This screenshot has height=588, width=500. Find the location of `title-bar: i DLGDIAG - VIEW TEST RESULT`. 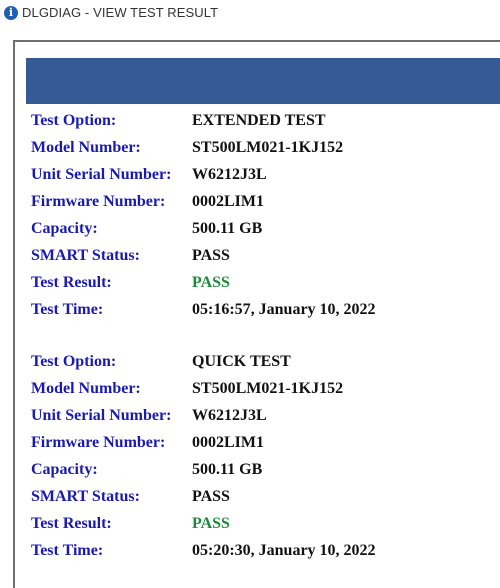

title-bar: i DLGDIAG - VIEW TEST RESULT is located at coordinates (250, 16).